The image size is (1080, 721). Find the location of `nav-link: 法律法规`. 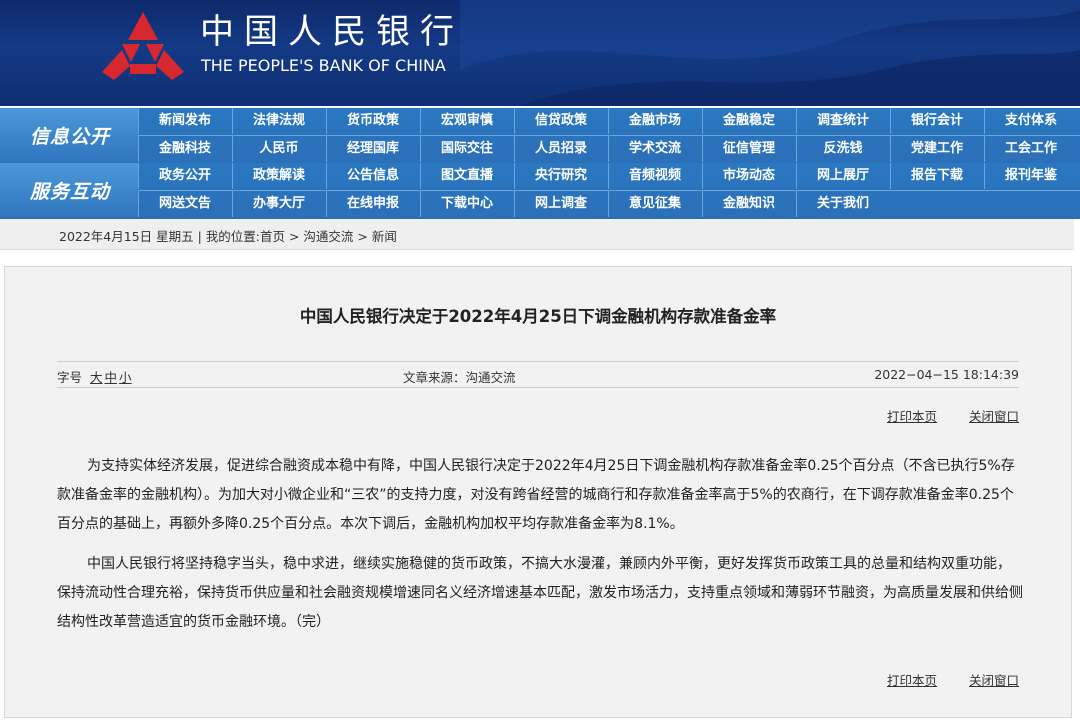

nav-link: 法律法规 is located at coordinates (278, 121).